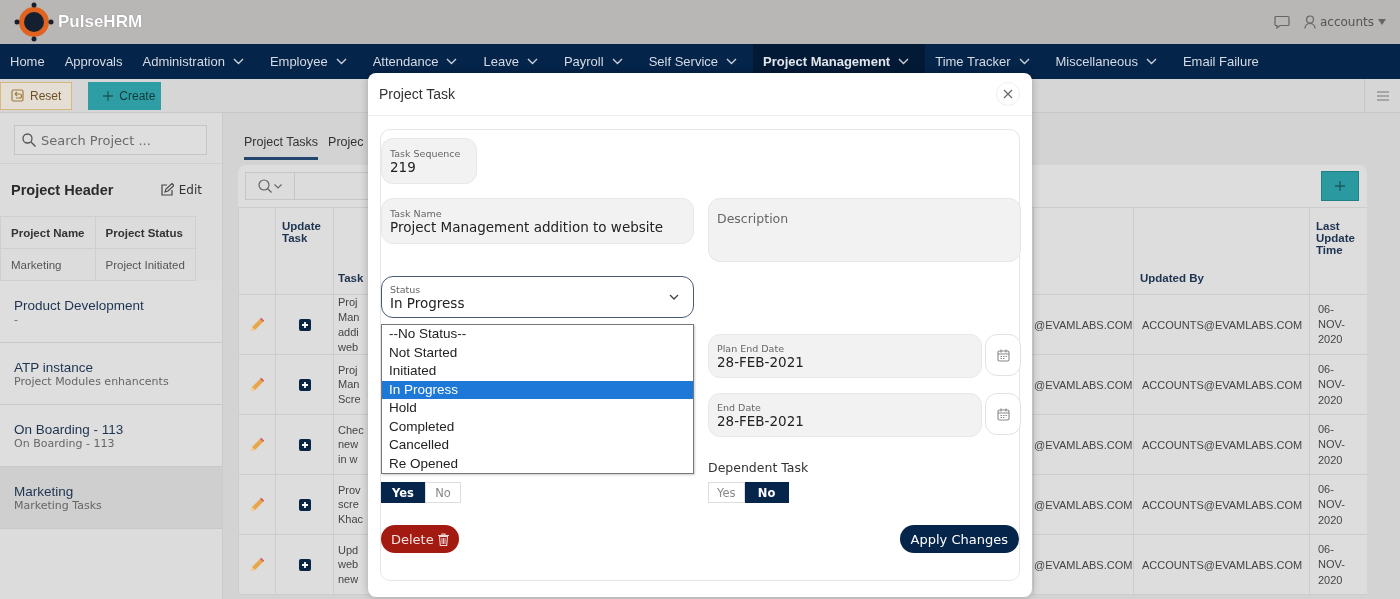  What do you see at coordinates (537, 426) in the screenshot?
I see `dropdown-option: Completed` at bounding box center [537, 426].